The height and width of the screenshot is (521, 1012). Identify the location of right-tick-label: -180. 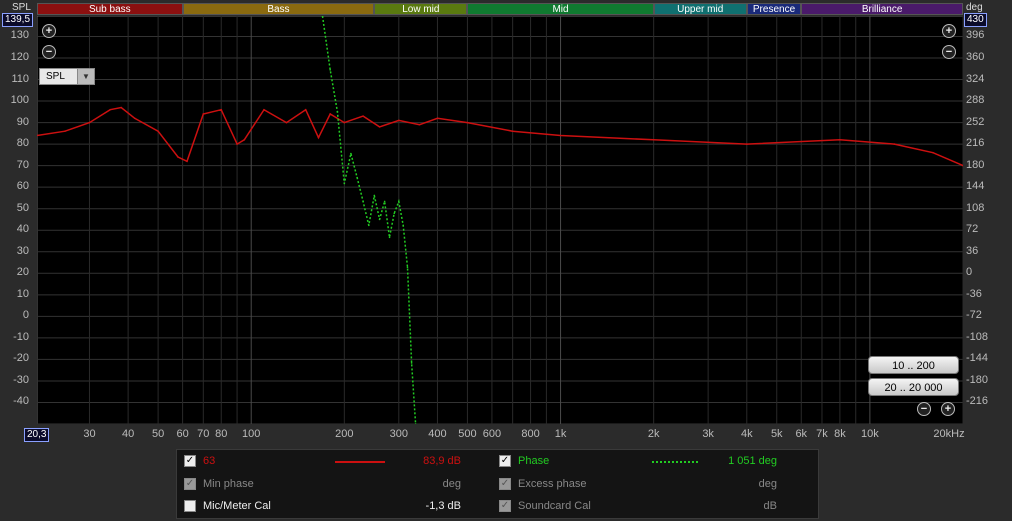
(977, 379).